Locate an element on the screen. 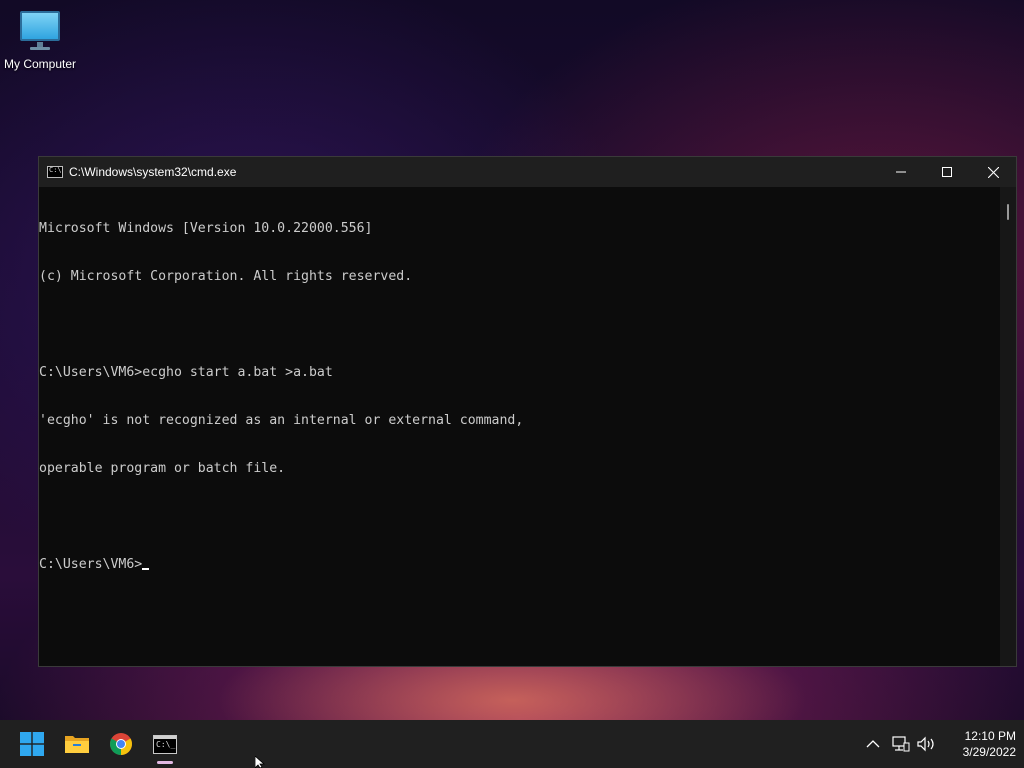 This screenshot has height=768, width=1024. windows-logo-icon is located at coordinates (32, 744).